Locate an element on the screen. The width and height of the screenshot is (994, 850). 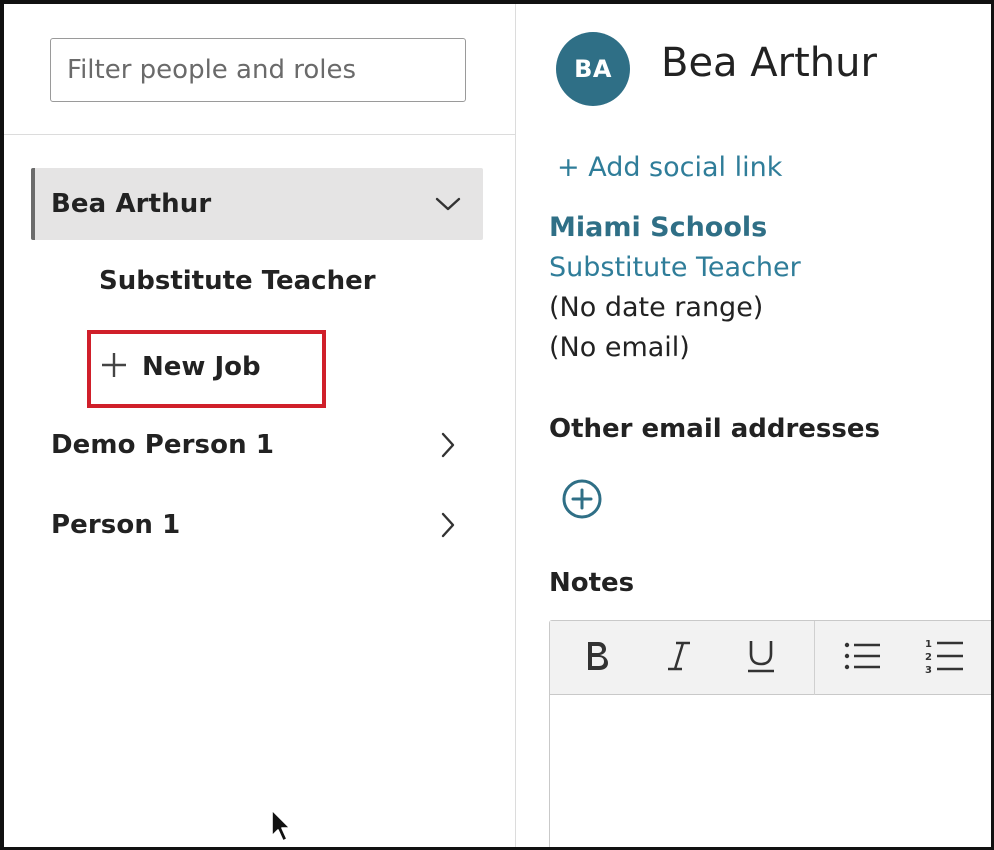
mouse-pointer-icon is located at coordinates (282, 826).